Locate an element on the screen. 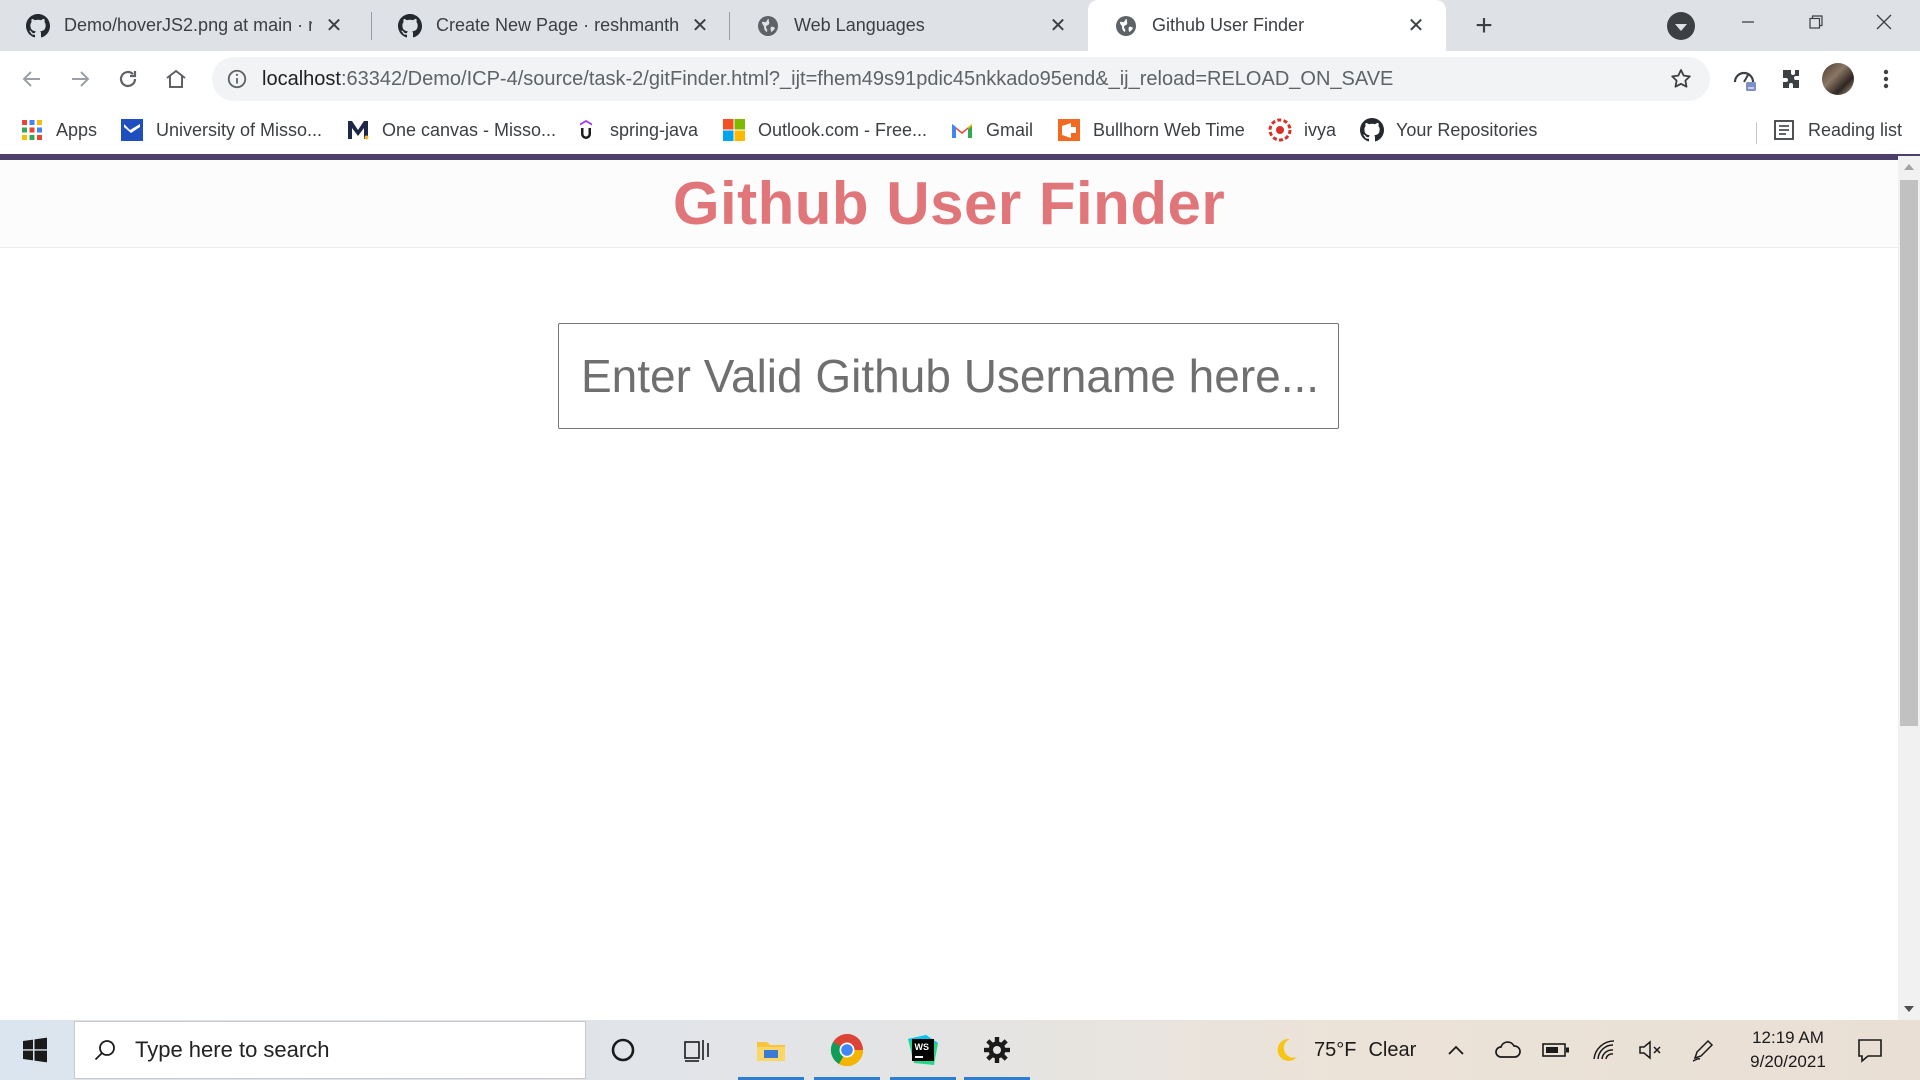 The height and width of the screenshot is (1080, 1920). wifi-icon is located at coordinates (1604, 1050).